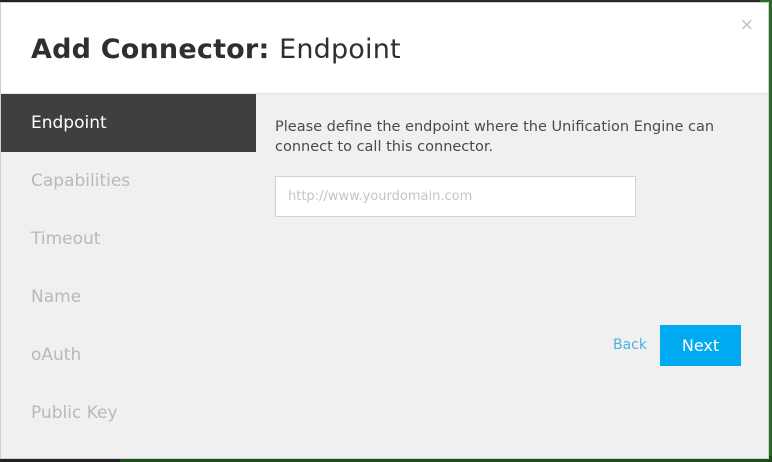 The image size is (772, 462). What do you see at coordinates (455, 196) in the screenshot?
I see `endpoint-url-input` at bounding box center [455, 196].